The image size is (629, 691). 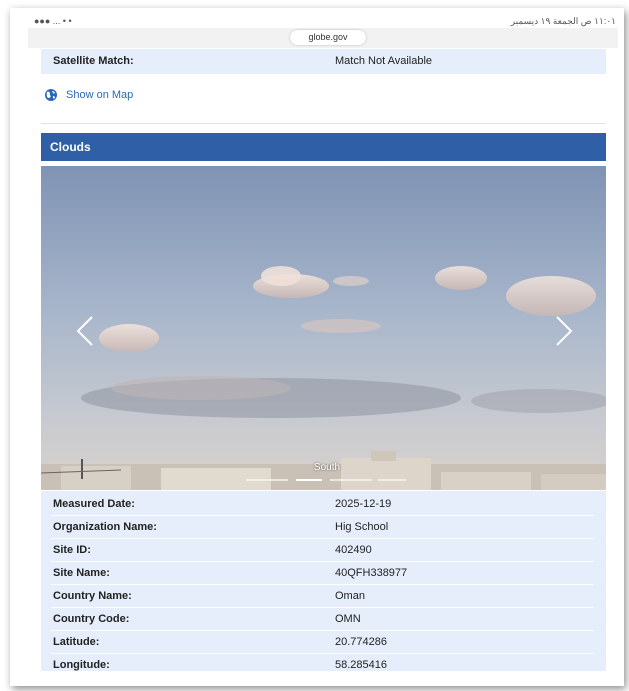 I want to click on next-photo-button, so click(x=564, y=331).